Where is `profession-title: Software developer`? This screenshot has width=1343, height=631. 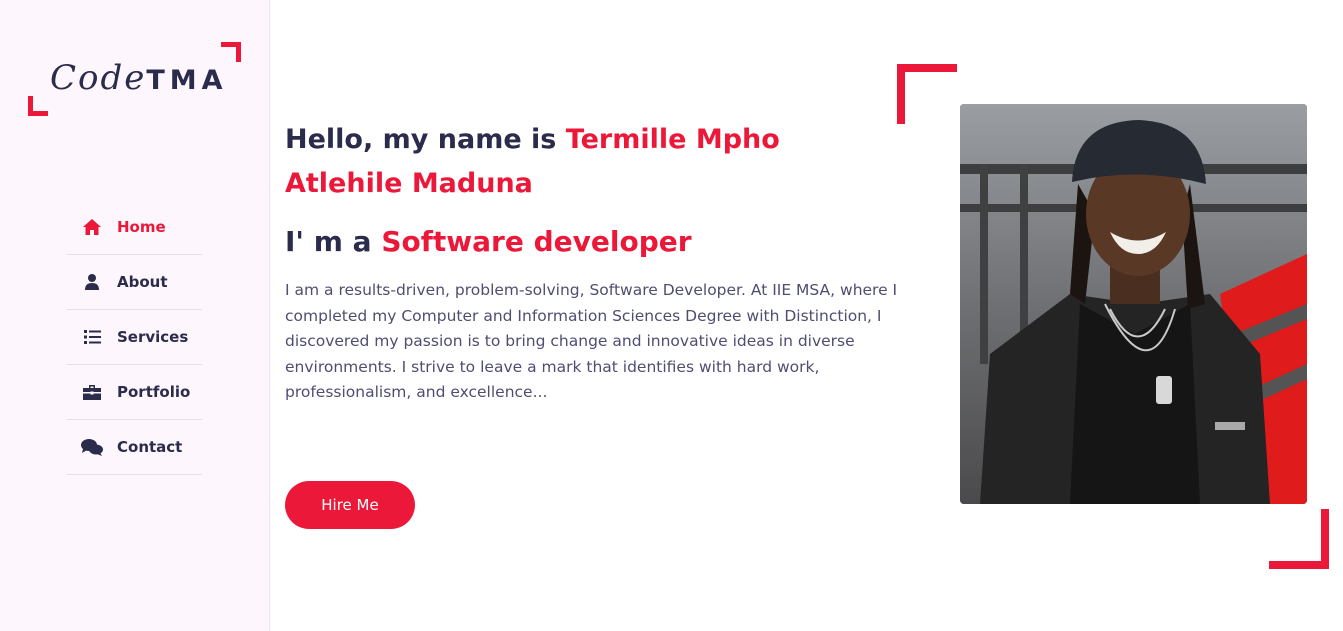 profession-title: Software developer is located at coordinates (536, 241).